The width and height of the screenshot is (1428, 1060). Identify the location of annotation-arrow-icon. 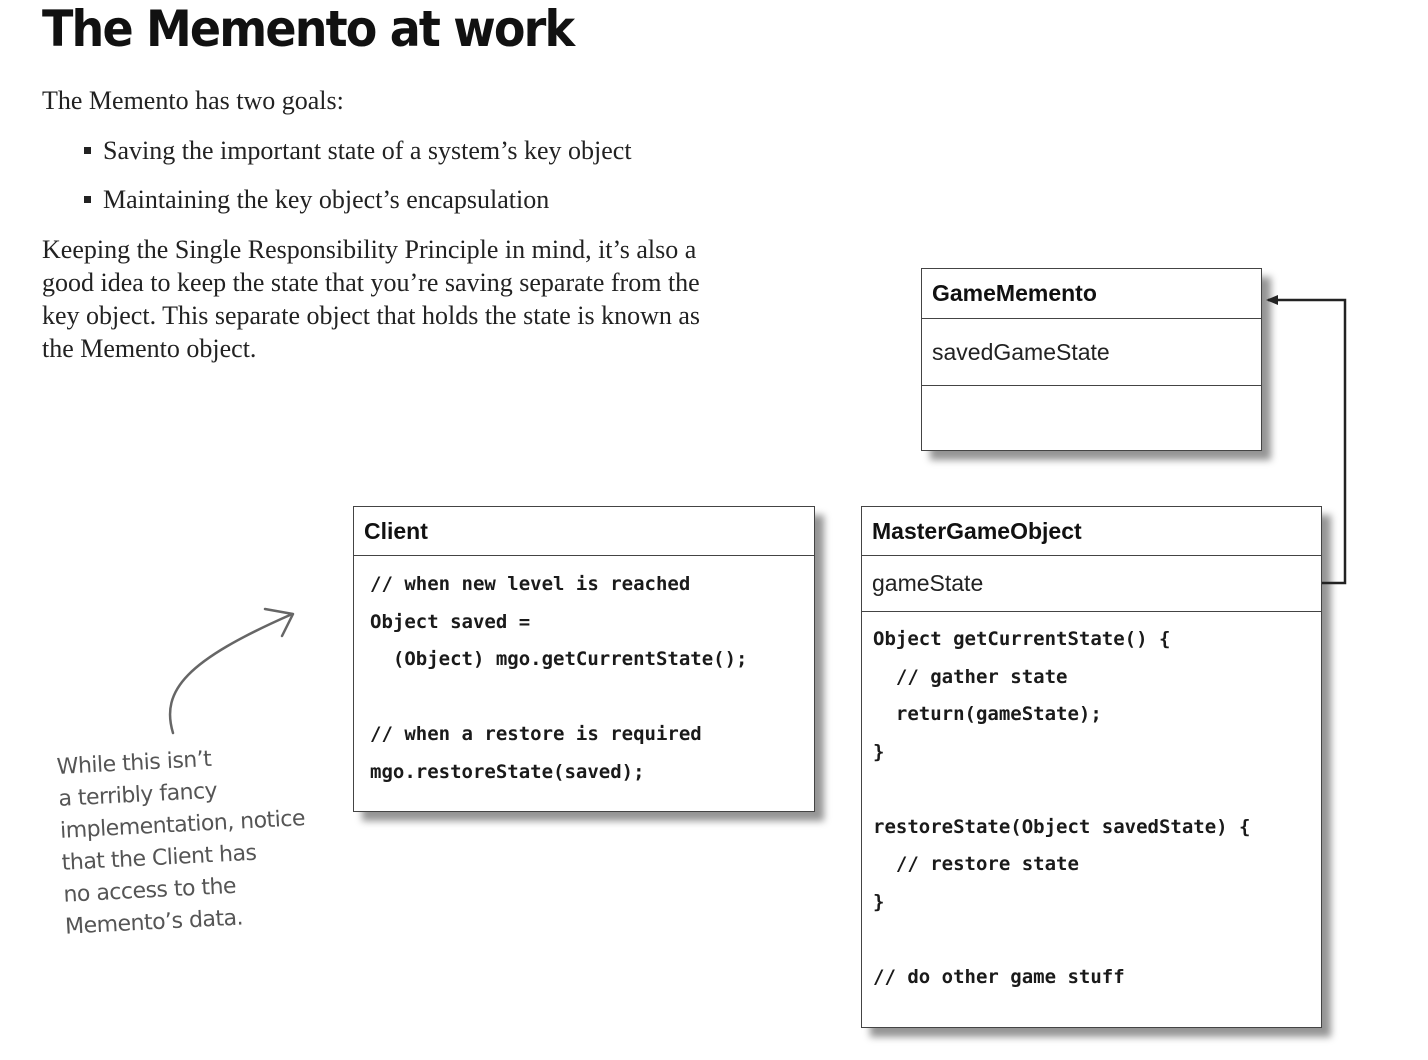
(230, 674).